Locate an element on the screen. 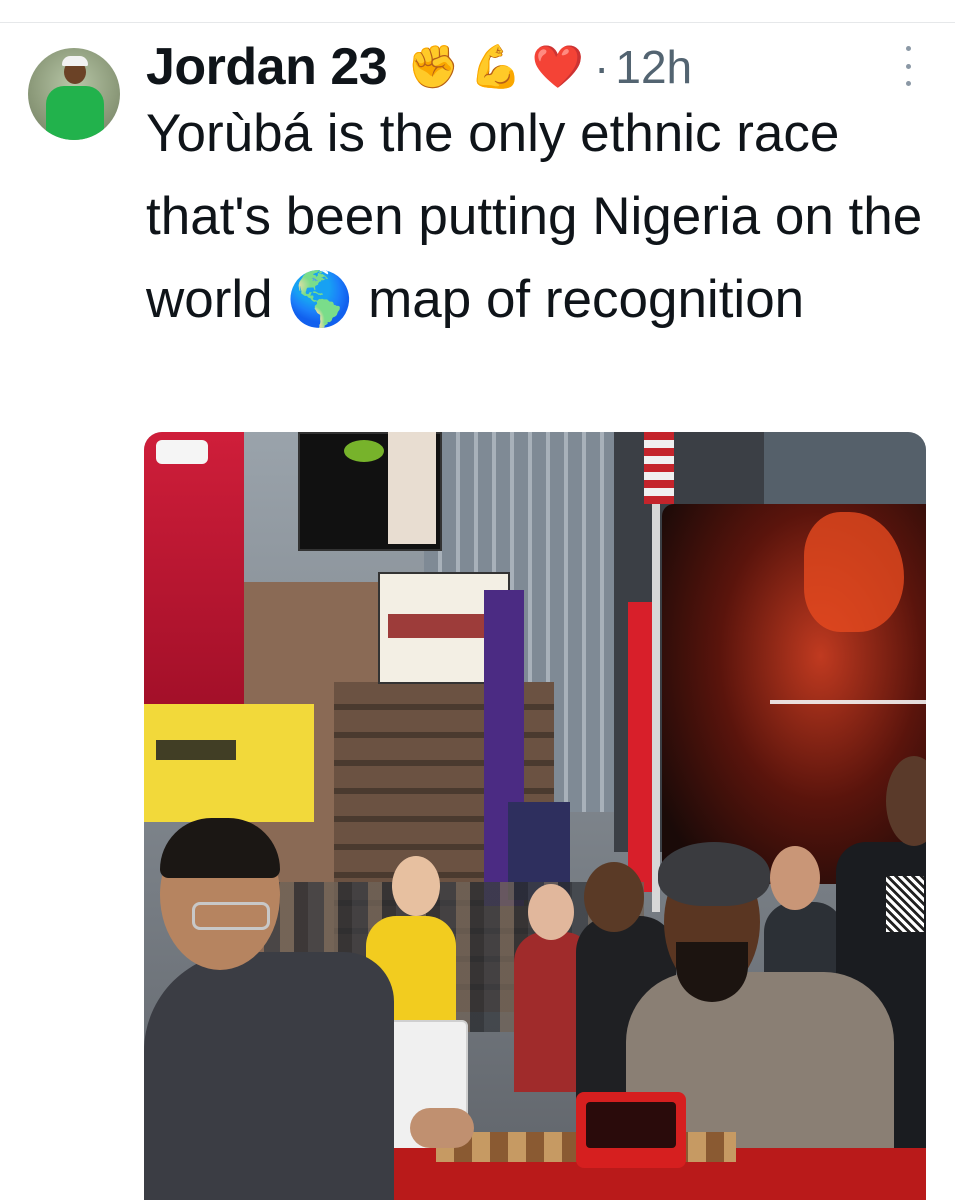 The height and width of the screenshot is (1200, 955). photo-flag is located at coordinates (659, 468).